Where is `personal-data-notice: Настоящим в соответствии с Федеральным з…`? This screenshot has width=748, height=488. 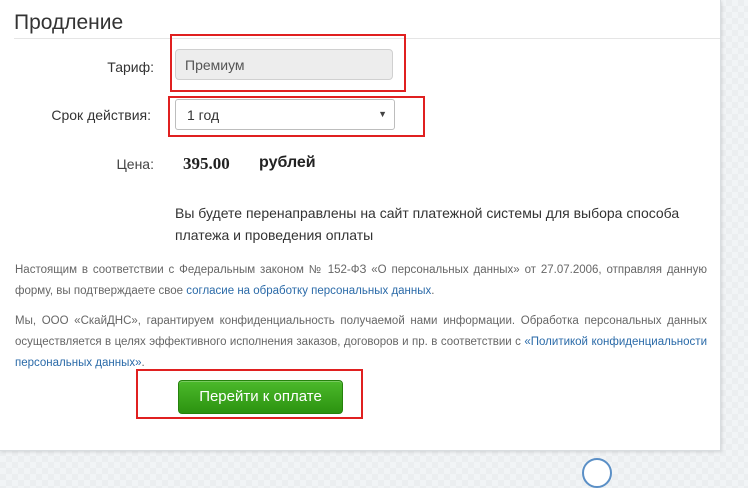 personal-data-notice: Настоящим в соответствии с Федеральным з… is located at coordinates (361, 281).